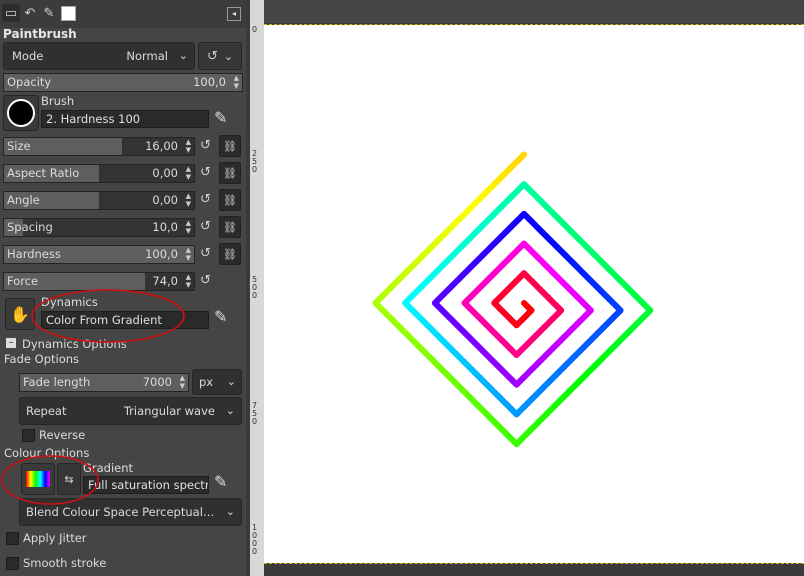 This screenshot has width=804, height=576. Describe the element at coordinates (255, 539) in the screenshot. I see `ruler-mark-1000: 1 0 0 0` at that location.